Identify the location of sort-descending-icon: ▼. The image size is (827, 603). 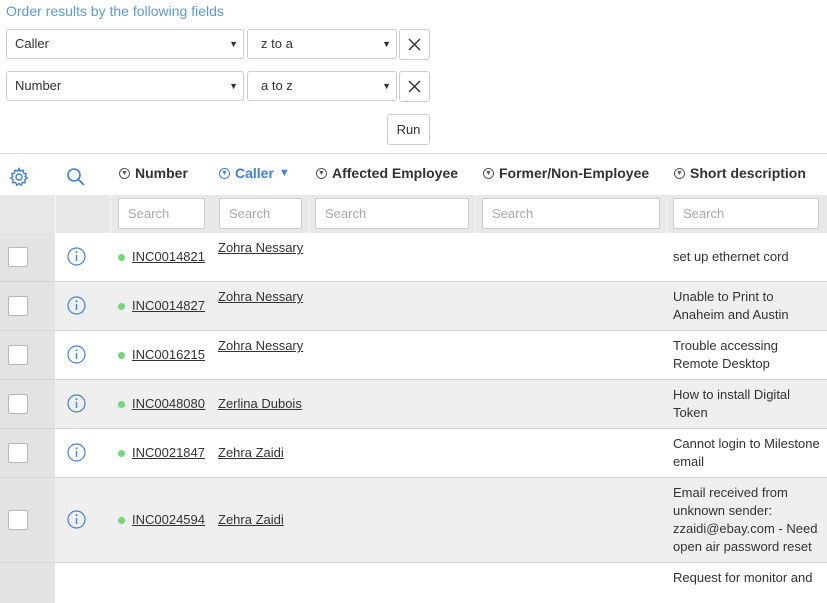
(284, 173).